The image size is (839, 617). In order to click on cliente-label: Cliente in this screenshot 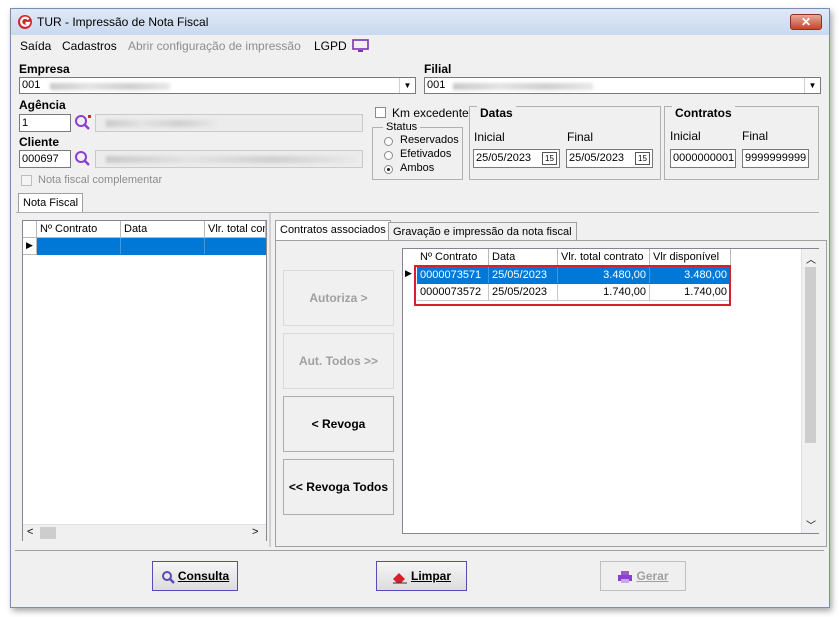, I will do `click(39, 142)`.